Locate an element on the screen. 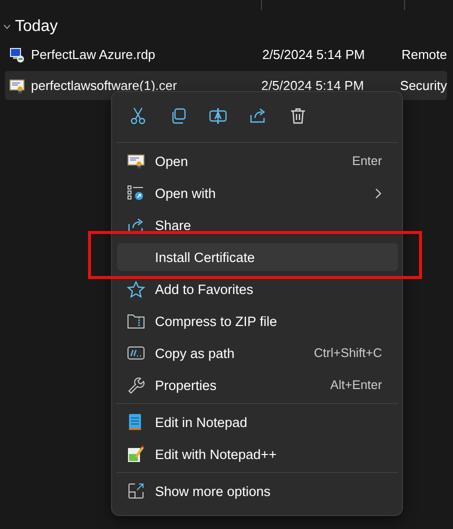 This screenshot has width=453, height=529. zip-folder-icon is located at coordinates (136, 321).